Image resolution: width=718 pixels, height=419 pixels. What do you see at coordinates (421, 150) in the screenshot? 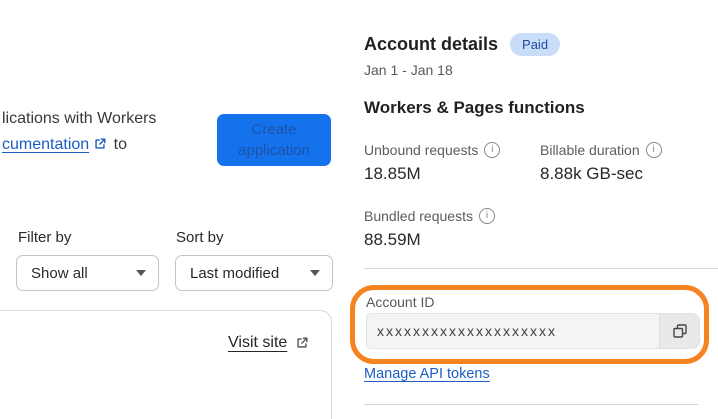
I see `stat-label-text: Unbound requests` at bounding box center [421, 150].